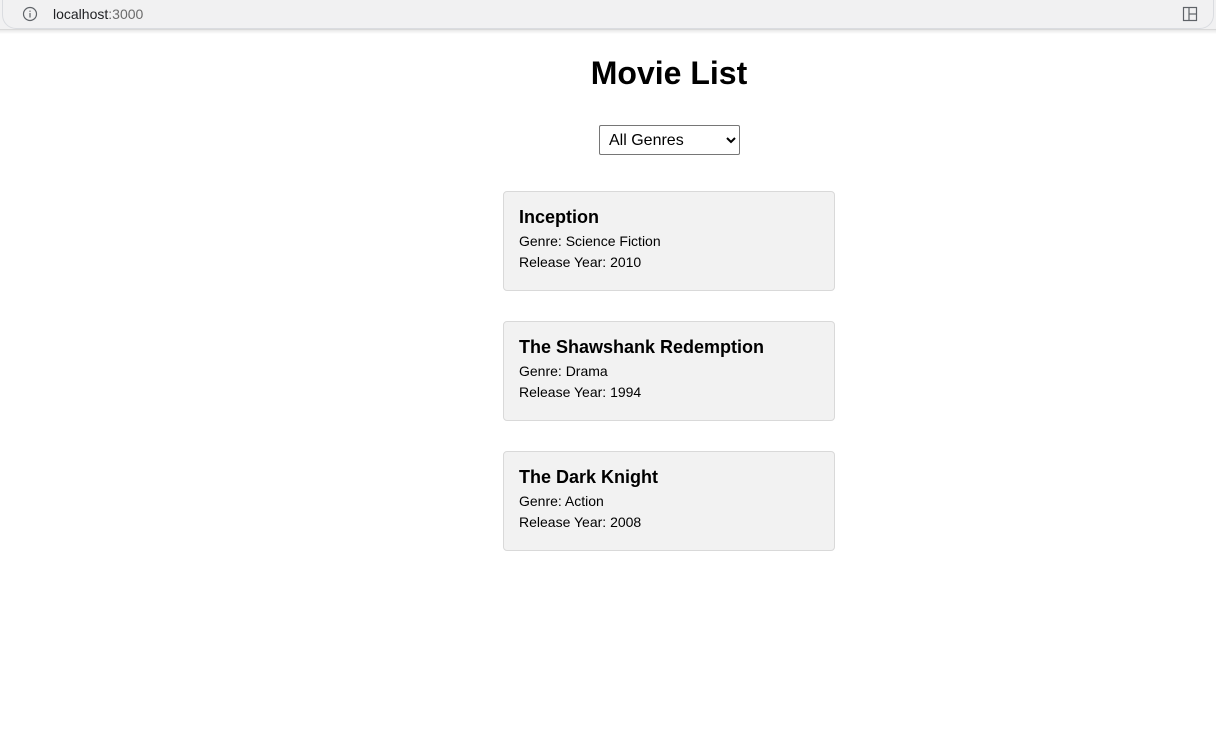 The image size is (1216, 747). Describe the element at coordinates (126, 14) in the screenshot. I see `url-port: :3000` at that location.